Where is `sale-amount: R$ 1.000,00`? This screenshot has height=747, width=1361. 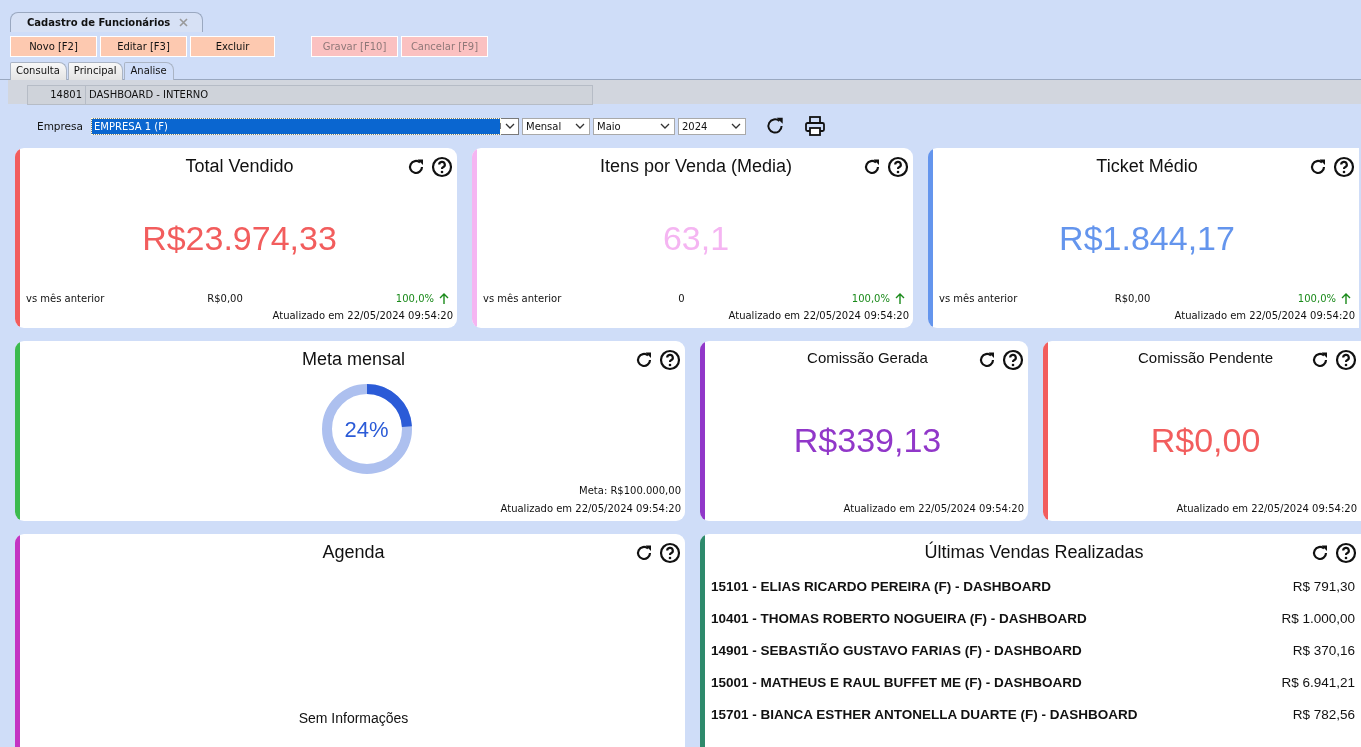
sale-amount: R$ 1.000,00 is located at coordinates (1318, 618).